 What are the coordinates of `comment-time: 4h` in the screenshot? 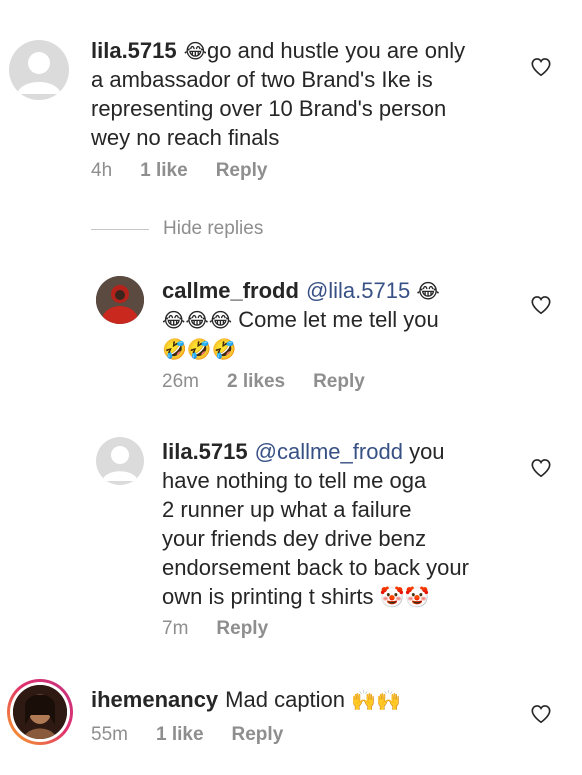 It's located at (102, 170).